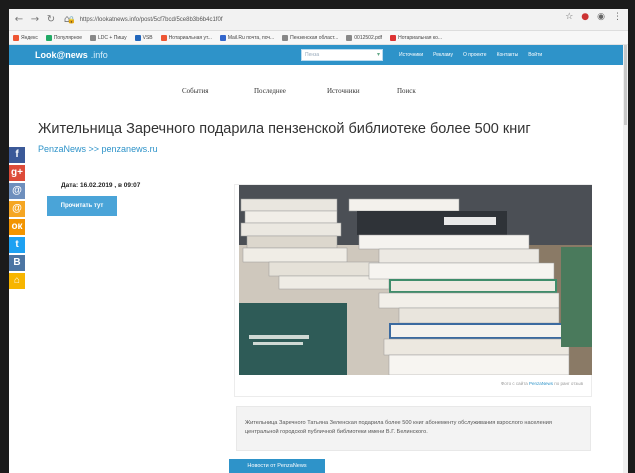 The image size is (635, 473). Describe the element at coordinates (277, 466) in the screenshot. I see `more-news-button: Новости от PenzaNews` at that location.